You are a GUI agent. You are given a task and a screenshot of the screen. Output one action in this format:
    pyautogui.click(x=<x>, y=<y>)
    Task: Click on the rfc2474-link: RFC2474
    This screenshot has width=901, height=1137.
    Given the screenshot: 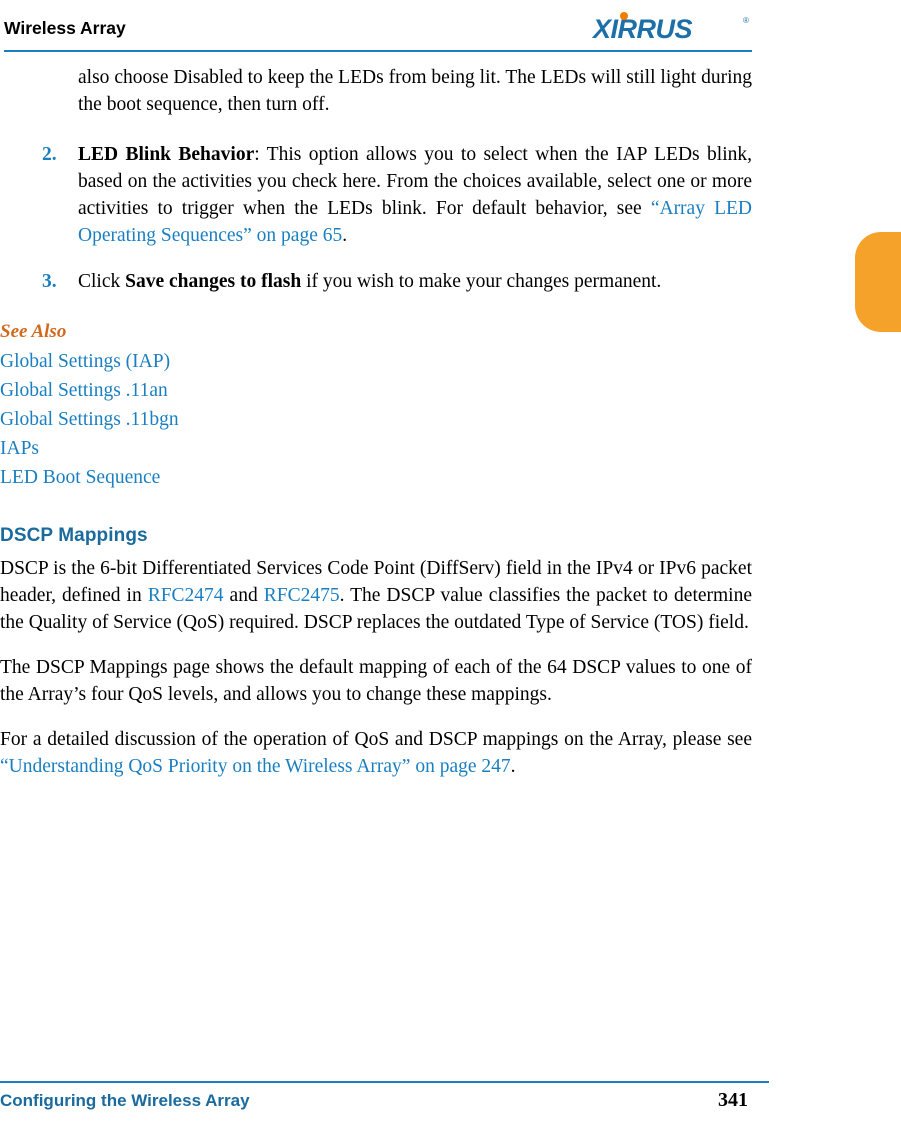 What is the action you would take?
    pyautogui.click(x=186, y=595)
    